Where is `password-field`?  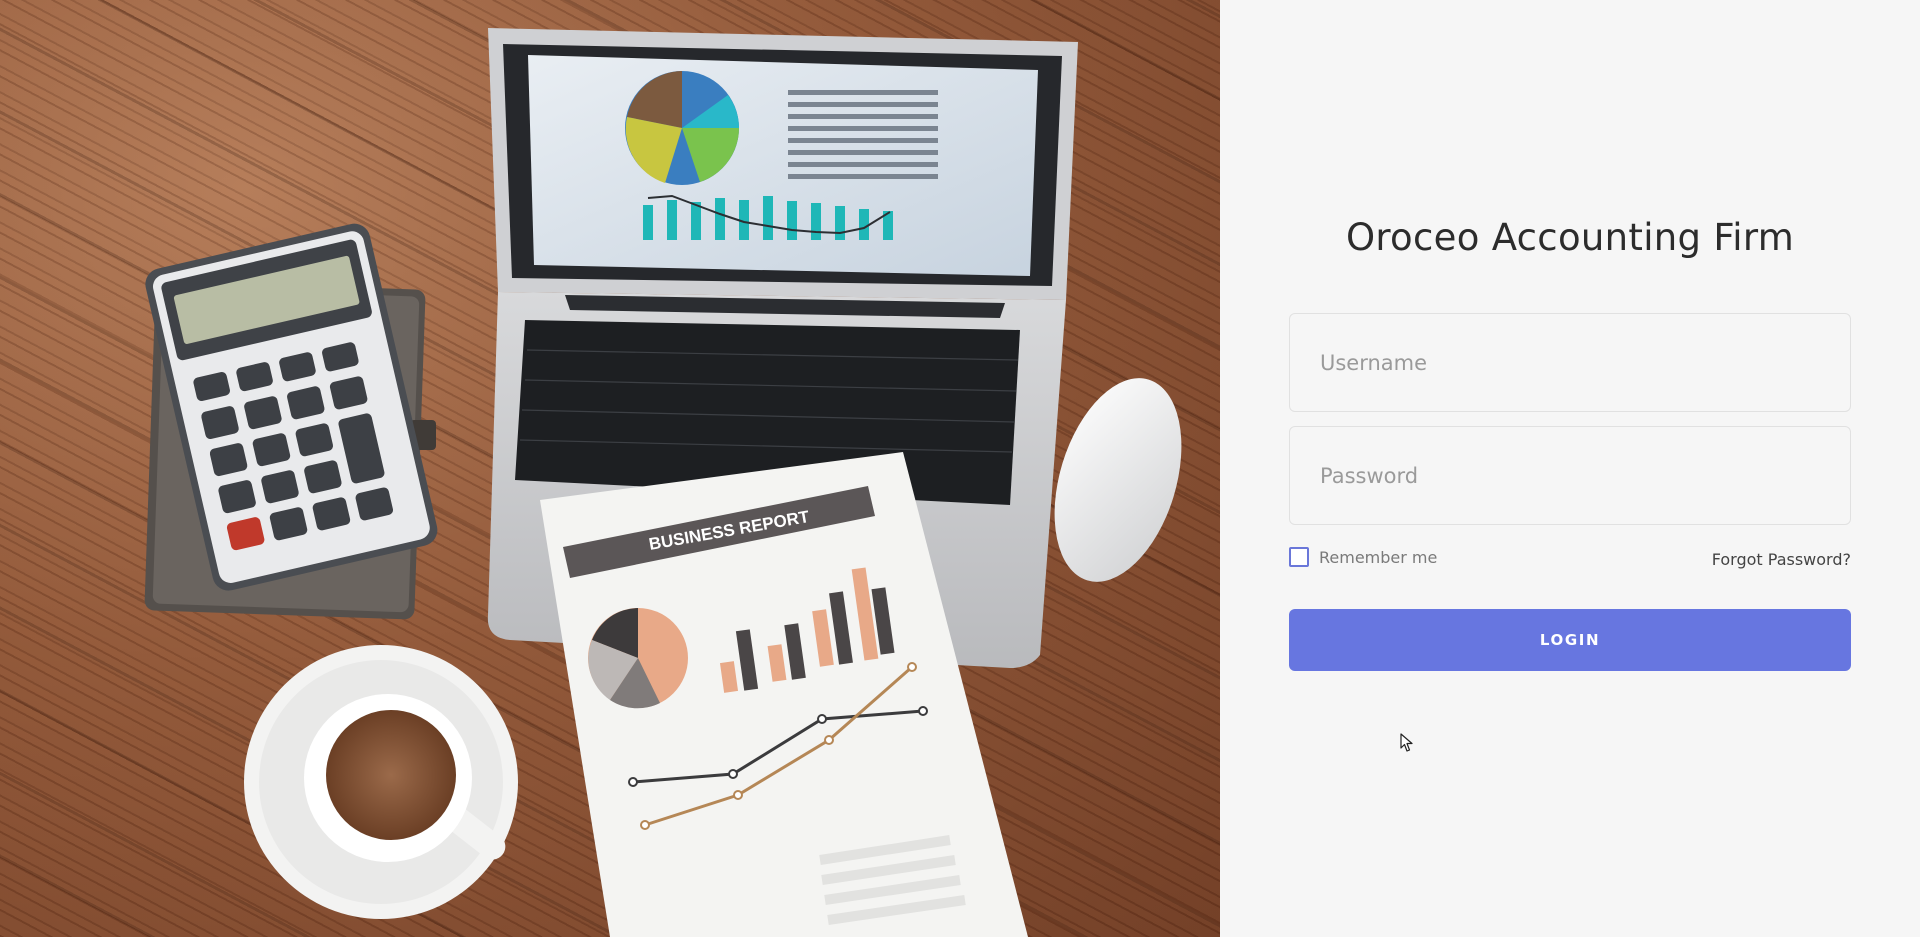 password-field is located at coordinates (1570, 475).